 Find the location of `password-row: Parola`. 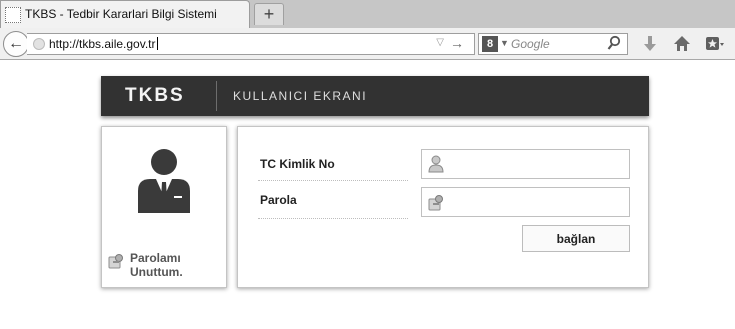

password-row: Parola is located at coordinates (333, 201).